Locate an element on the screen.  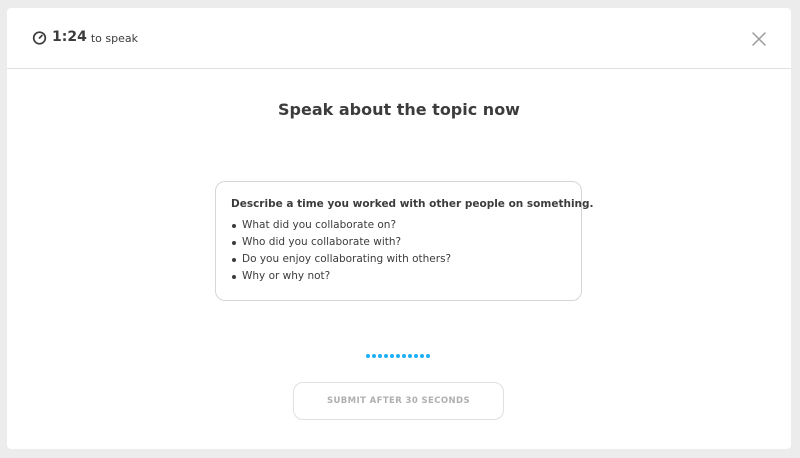
close-button is located at coordinates (759, 39).